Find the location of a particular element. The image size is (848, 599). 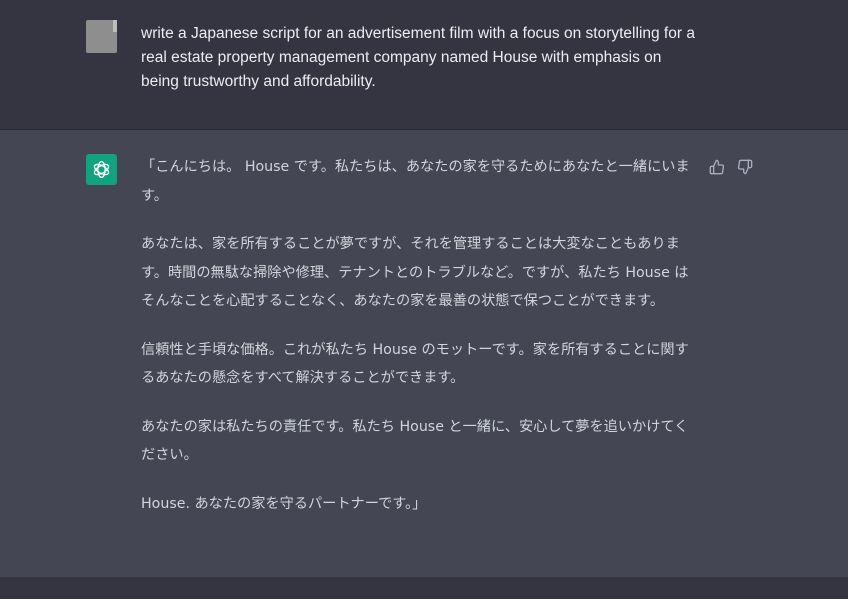

user-avatar is located at coordinates (101, 36).